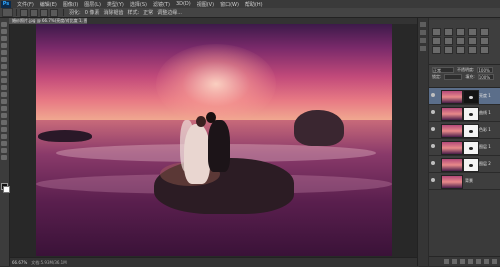 This screenshot has height=267, width=500. What do you see at coordinates (16, 12) in the screenshot?
I see `divider` at bounding box center [16, 12].